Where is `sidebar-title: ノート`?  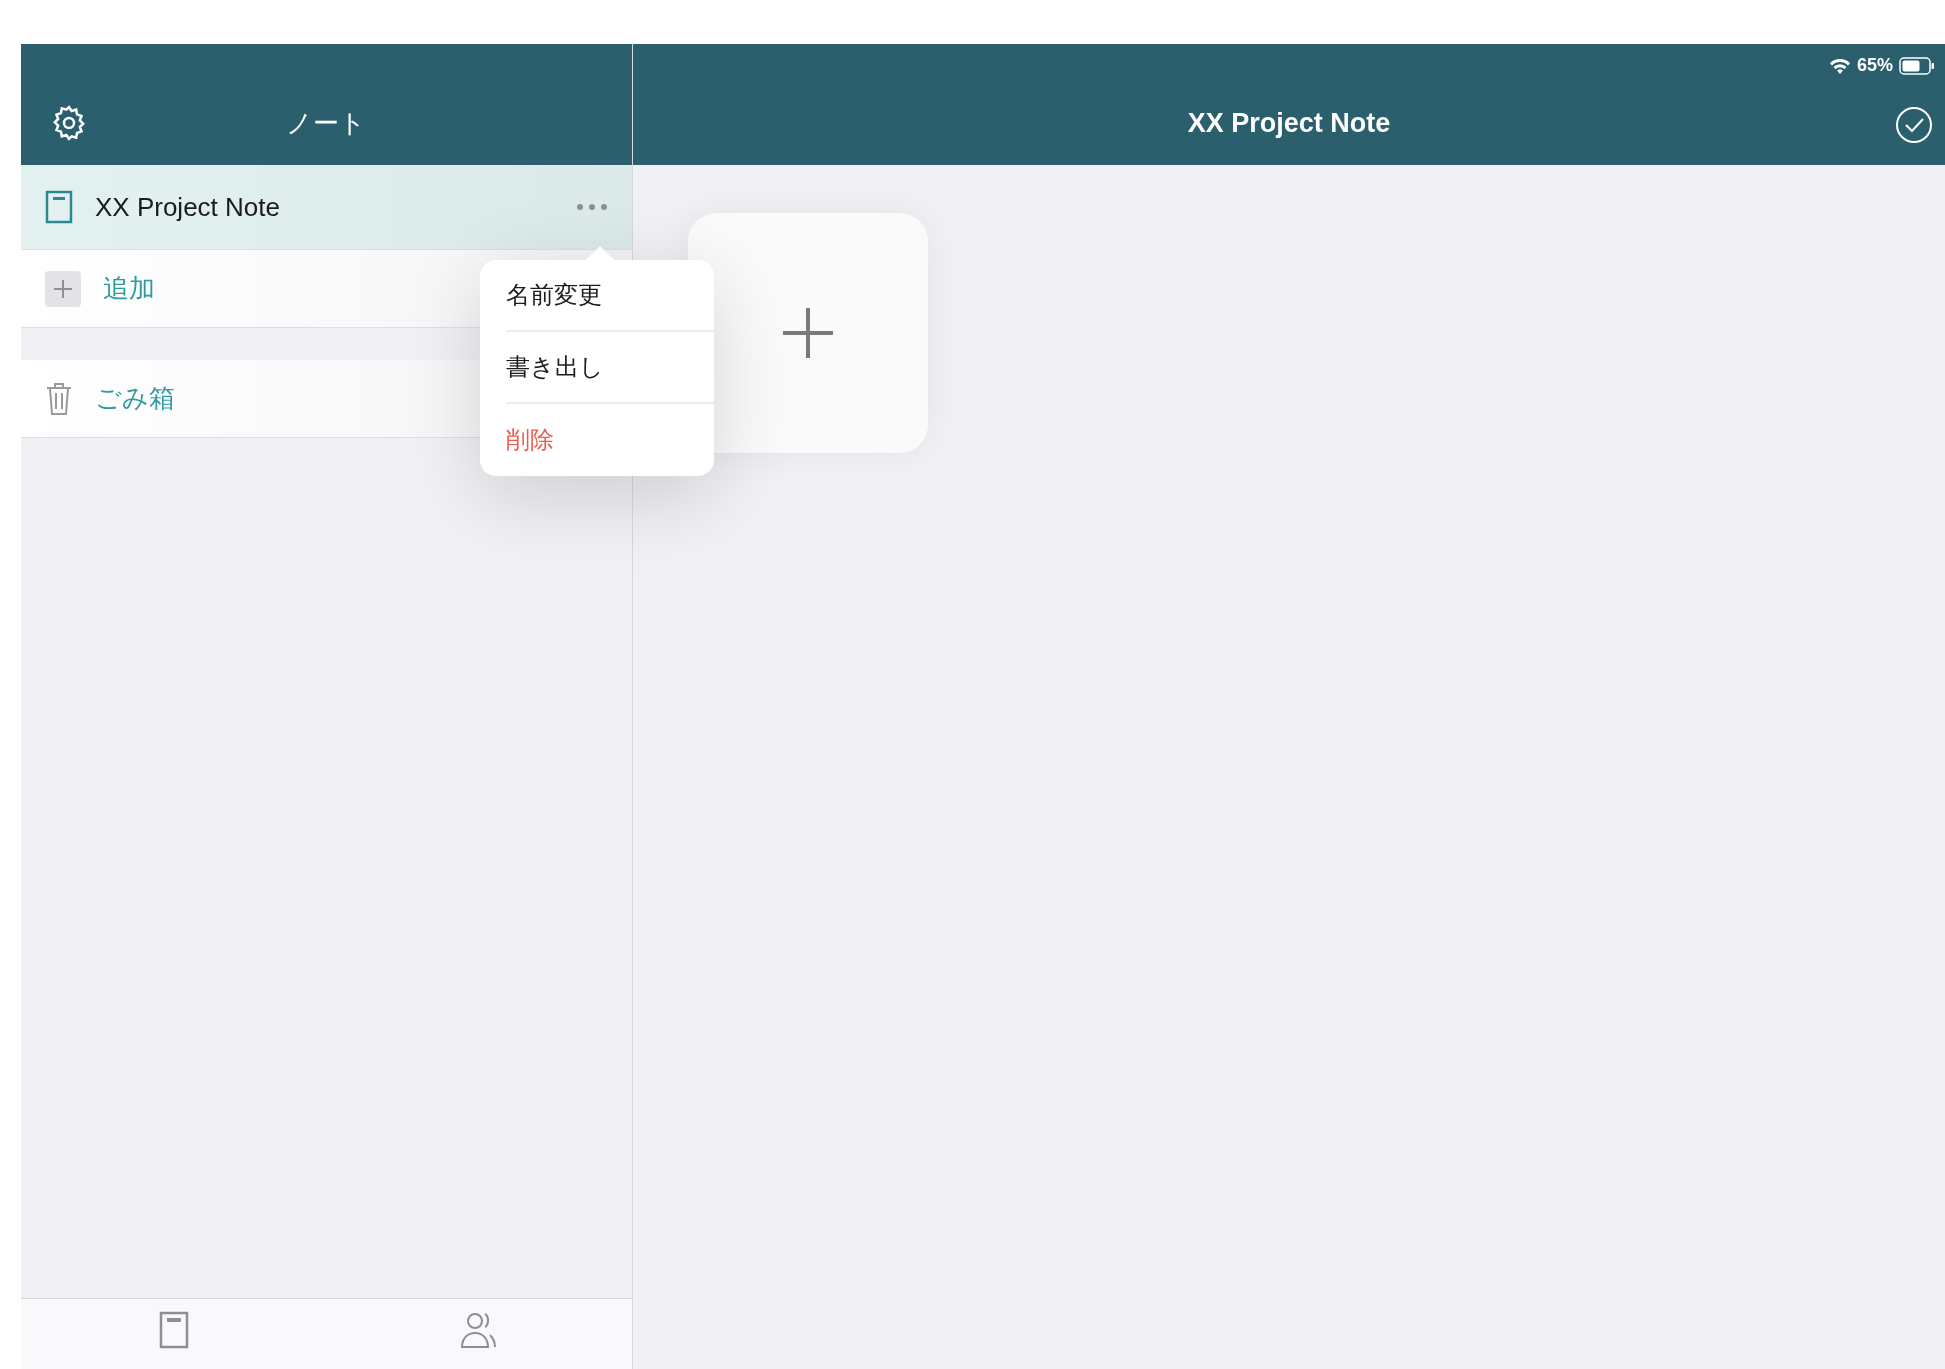
sidebar-title: ノート is located at coordinates (326, 123).